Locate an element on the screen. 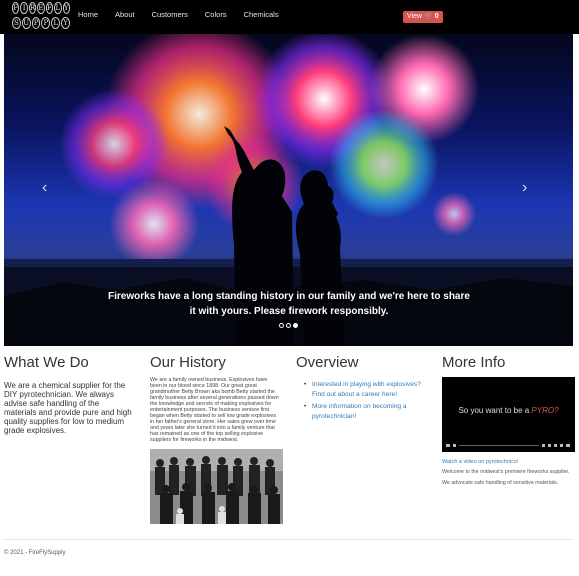  nav-links: Home About Customers Colors Chemicals is located at coordinates (187, 14).